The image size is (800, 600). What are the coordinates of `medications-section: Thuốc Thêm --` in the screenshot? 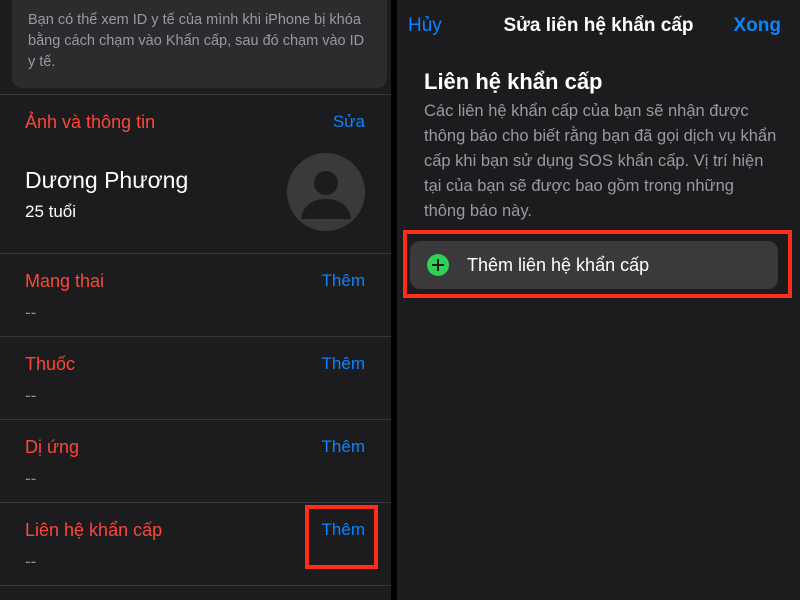 It's located at (195, 393).